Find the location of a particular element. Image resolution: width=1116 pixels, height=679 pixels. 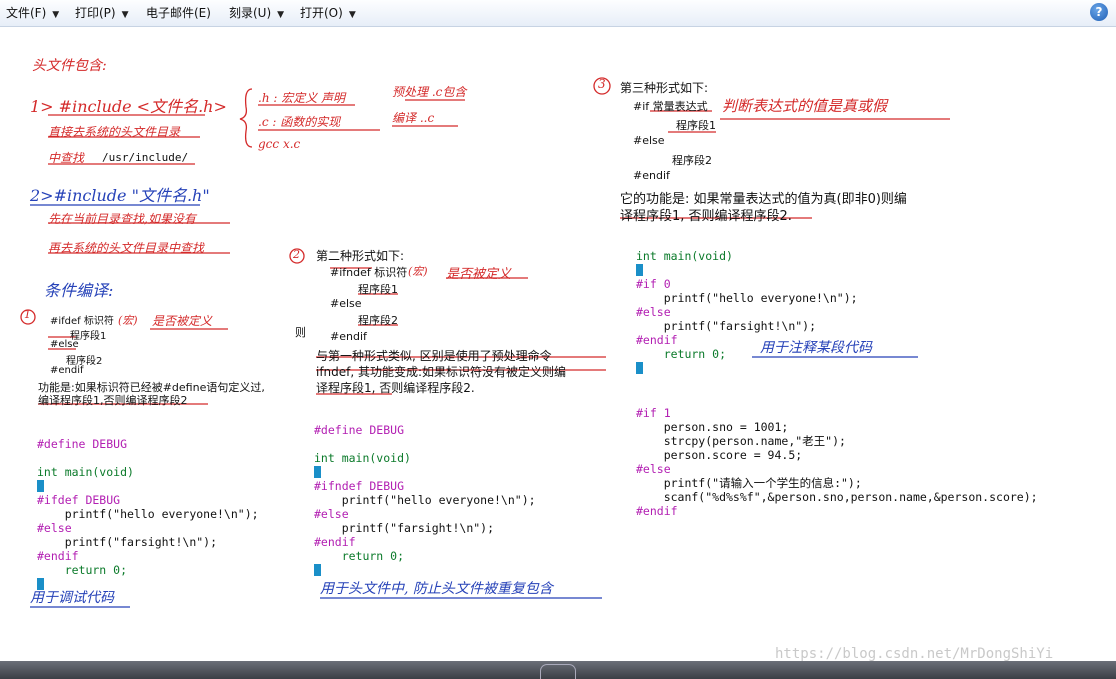

form-line: #ifndef 标识符 is located at coordinates (369, 272).